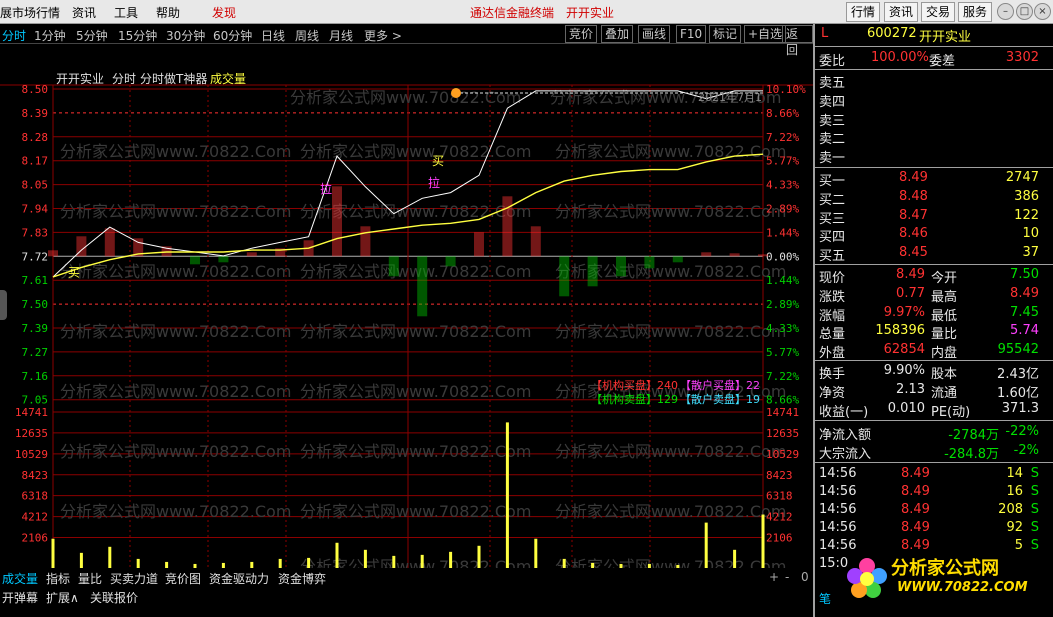  I want to click on related-quote-button: 关联报价, so click(114, 597).